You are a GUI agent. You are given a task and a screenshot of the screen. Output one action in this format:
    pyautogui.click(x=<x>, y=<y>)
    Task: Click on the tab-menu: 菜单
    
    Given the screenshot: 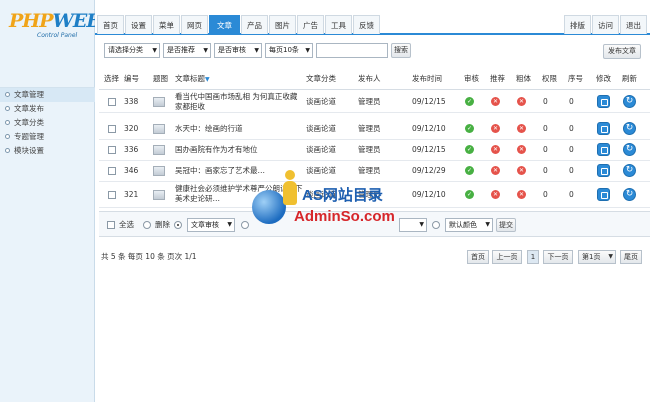 What is the action you would take?
    pyautogui.click(x=166, y=24)
    